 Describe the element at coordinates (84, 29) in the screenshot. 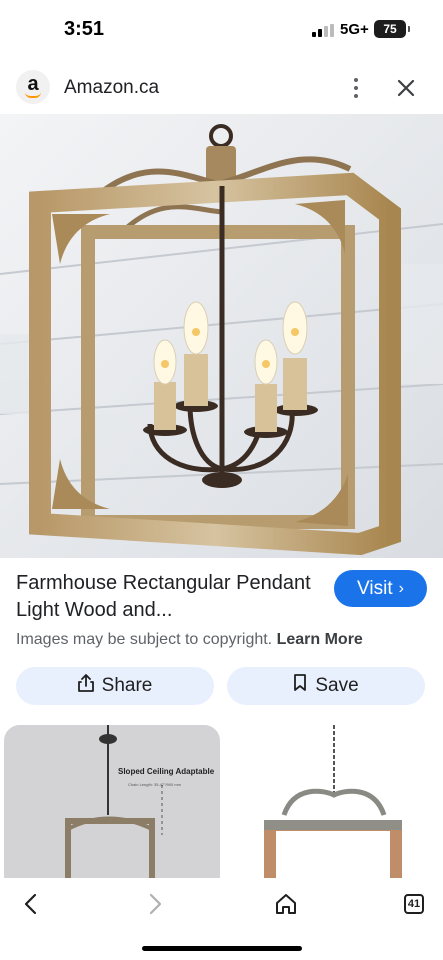

I see `status-time: 3:51` at that location.